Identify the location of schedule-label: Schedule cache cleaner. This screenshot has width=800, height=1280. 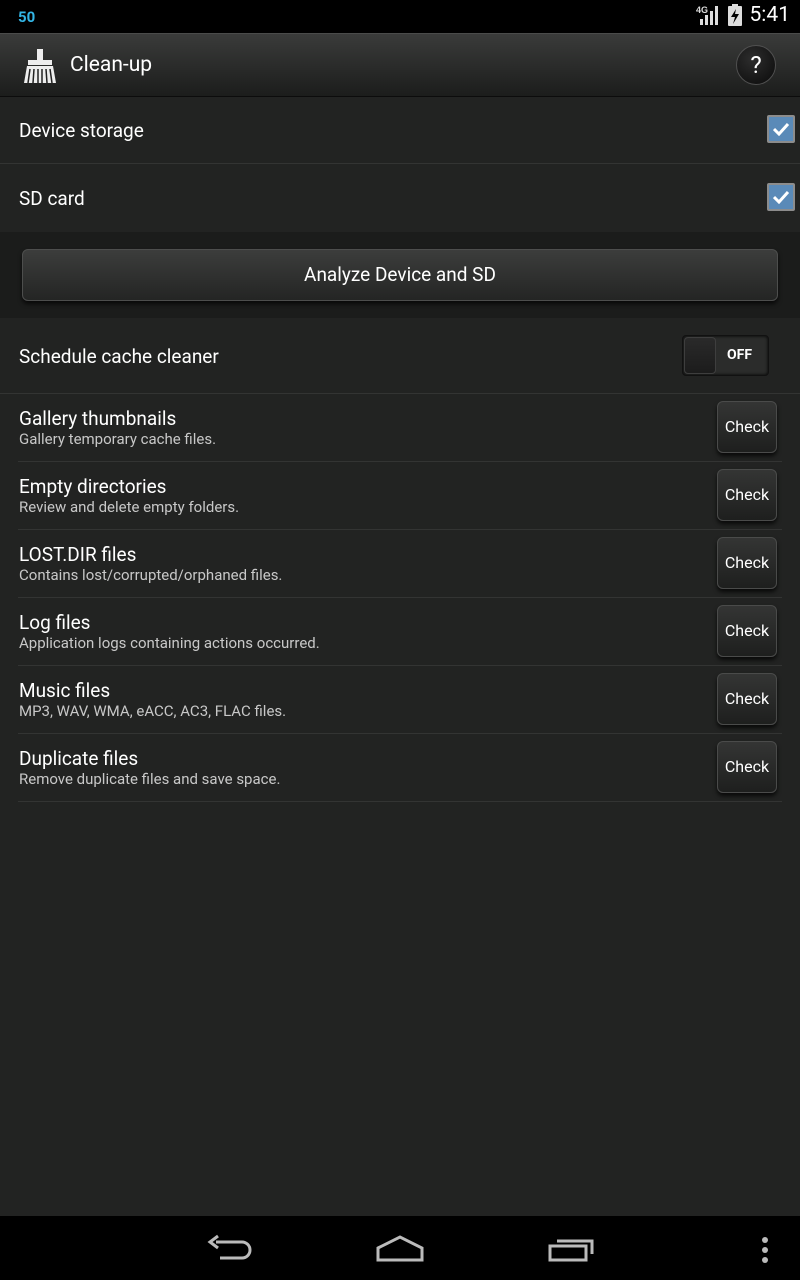
(119, 356).